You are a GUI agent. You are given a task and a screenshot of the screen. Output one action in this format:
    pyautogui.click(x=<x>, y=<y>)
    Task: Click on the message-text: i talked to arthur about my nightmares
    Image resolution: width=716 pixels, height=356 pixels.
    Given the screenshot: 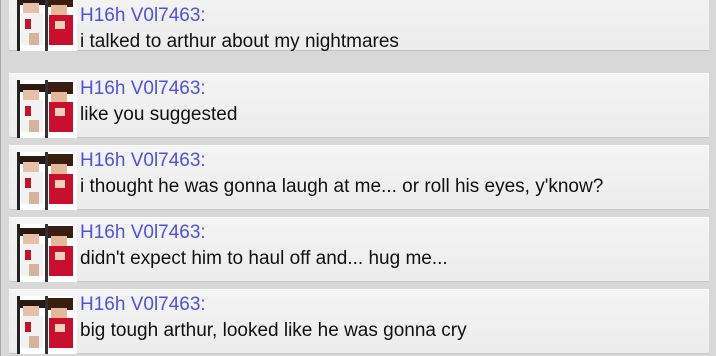 What is the action you would take?
    pyautogui.click(x=239, y=41)
    